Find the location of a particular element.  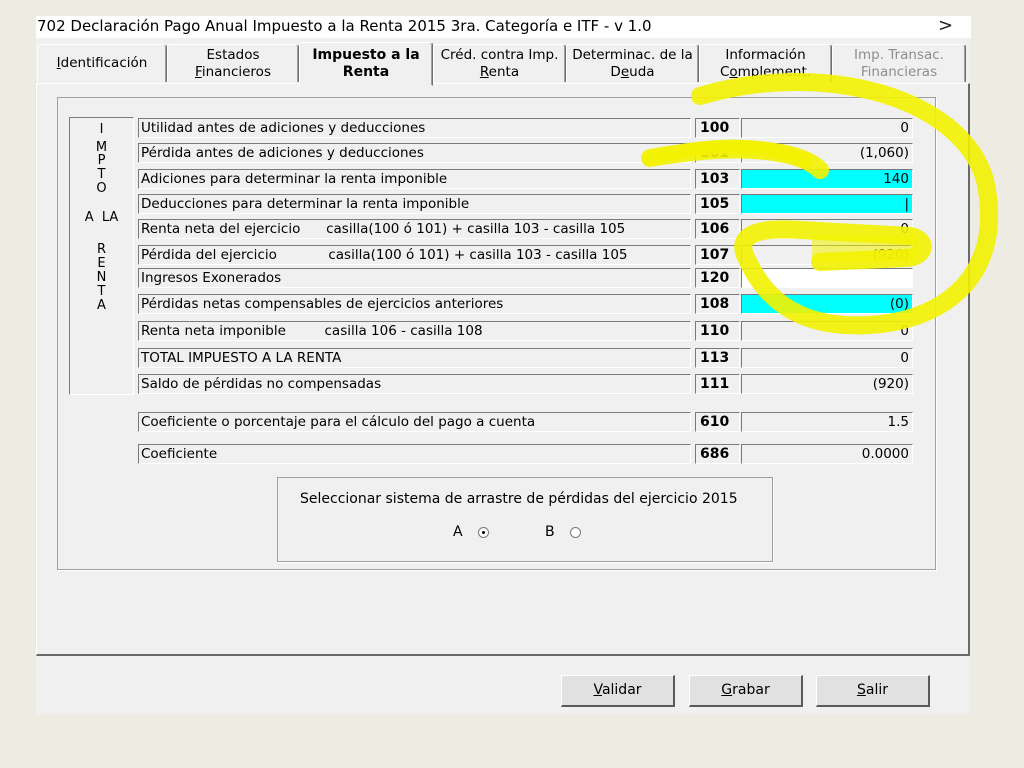

mnemonic: S is located at coordinates (861, 690).